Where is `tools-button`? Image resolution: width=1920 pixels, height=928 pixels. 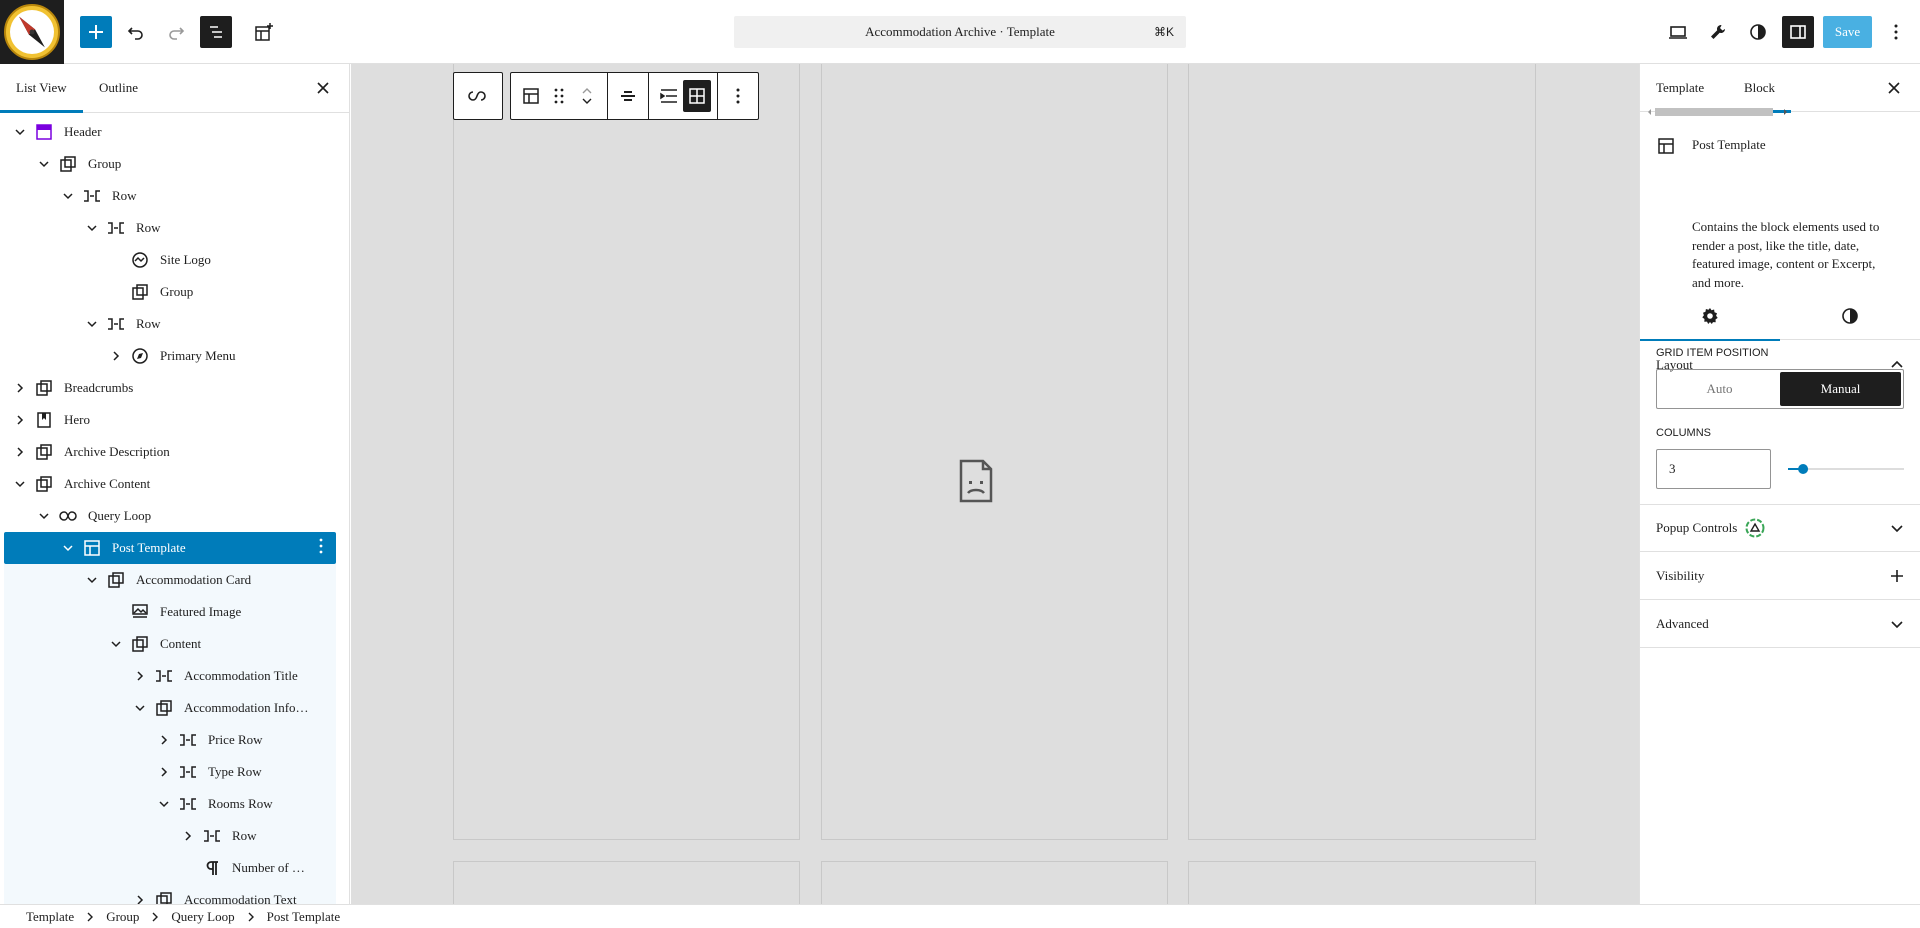
tools-button is located at coordinates (1718, 32).